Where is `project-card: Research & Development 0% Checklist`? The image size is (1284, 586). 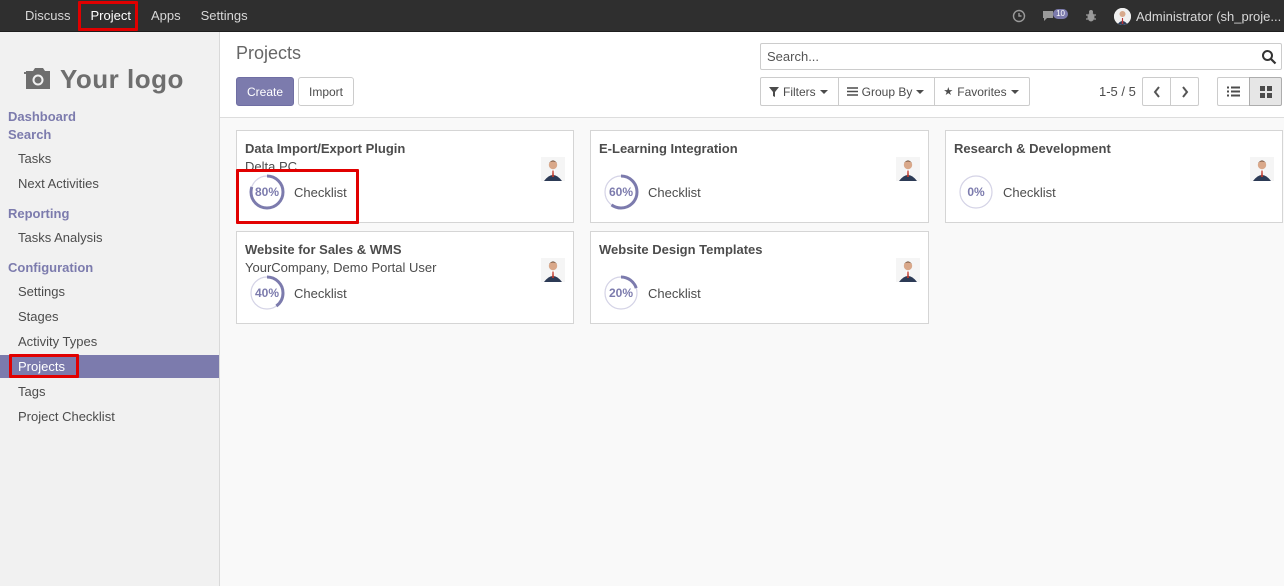 project-card: Research & Development 0% Checklist is located at coordinates (1114, 176).